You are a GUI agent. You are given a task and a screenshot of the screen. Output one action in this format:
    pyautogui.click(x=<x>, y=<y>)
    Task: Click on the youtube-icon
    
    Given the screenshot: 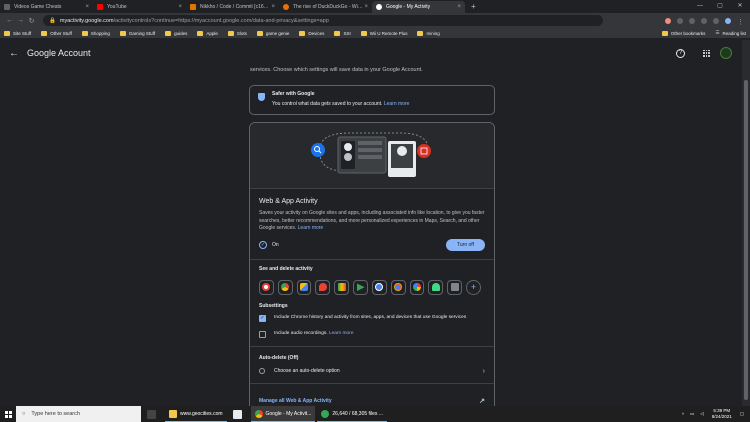 What is the action you would take?
    pyautogui.click(x=100, y=7)
    